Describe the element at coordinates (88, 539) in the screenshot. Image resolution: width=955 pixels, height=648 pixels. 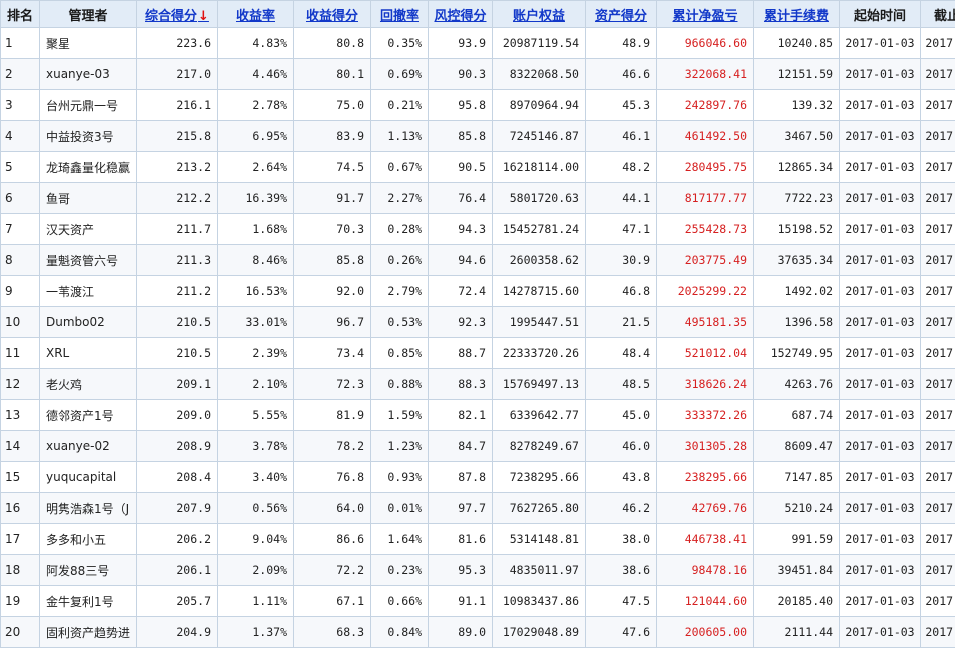
I see `manager-cell: 多多和小五` at that location.